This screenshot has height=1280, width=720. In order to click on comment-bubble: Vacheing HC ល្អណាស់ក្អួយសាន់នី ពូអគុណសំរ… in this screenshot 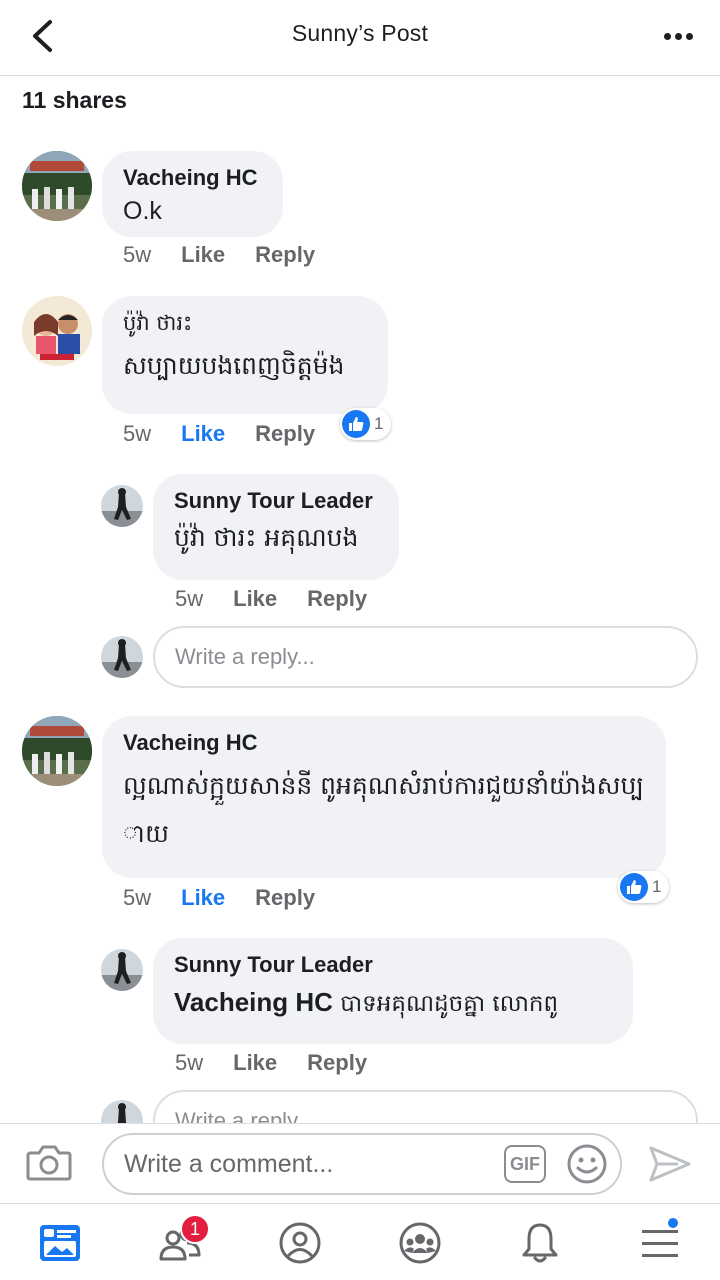, I will do `click(384, 797)`.